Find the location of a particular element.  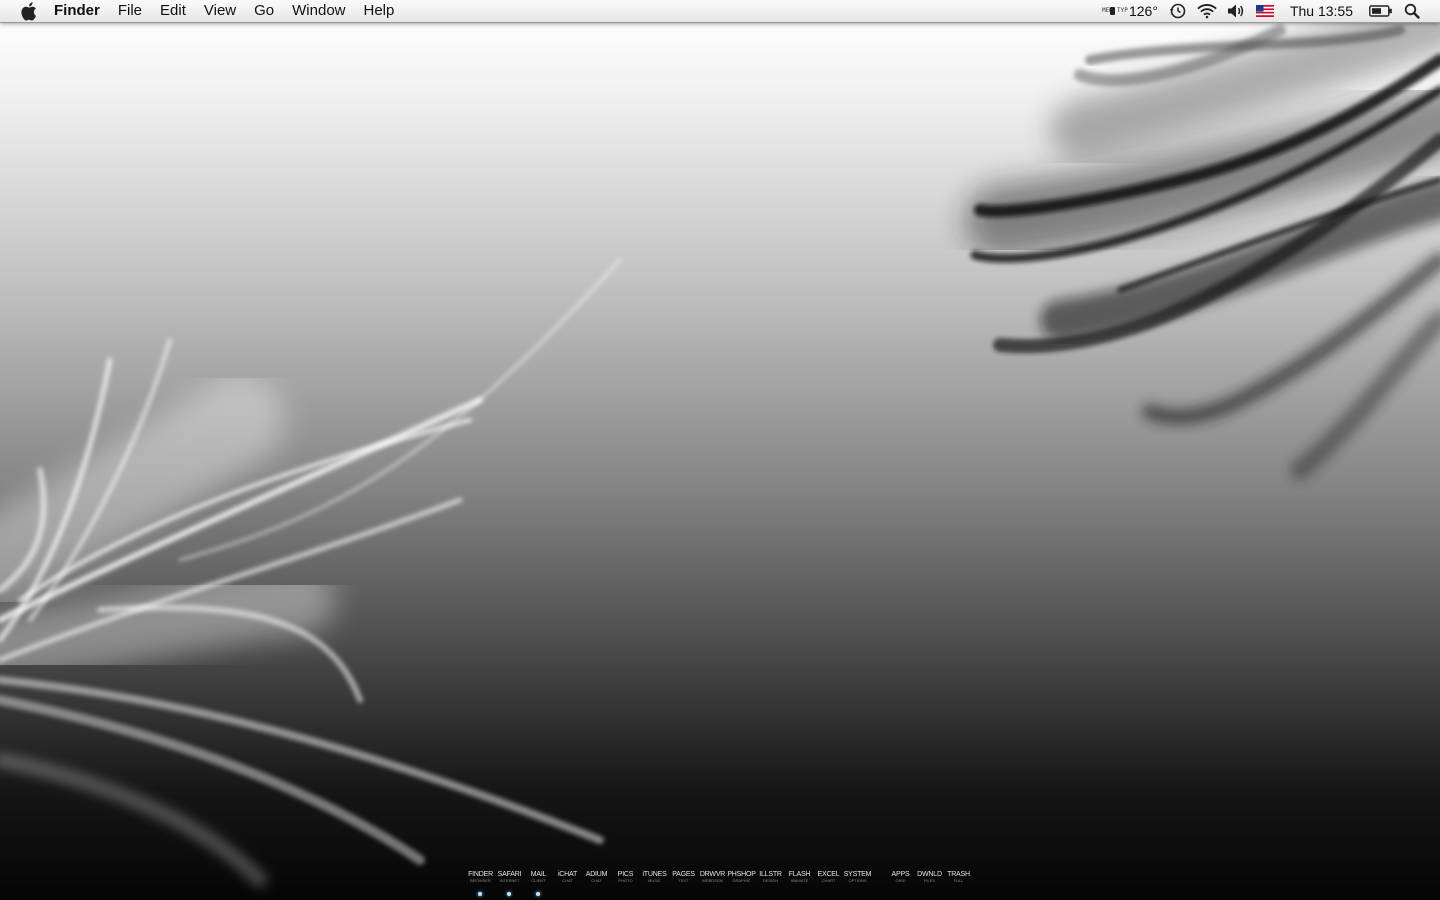

dock-item-dwnld: DWNLD FILES is located at coordinates (929, 884).